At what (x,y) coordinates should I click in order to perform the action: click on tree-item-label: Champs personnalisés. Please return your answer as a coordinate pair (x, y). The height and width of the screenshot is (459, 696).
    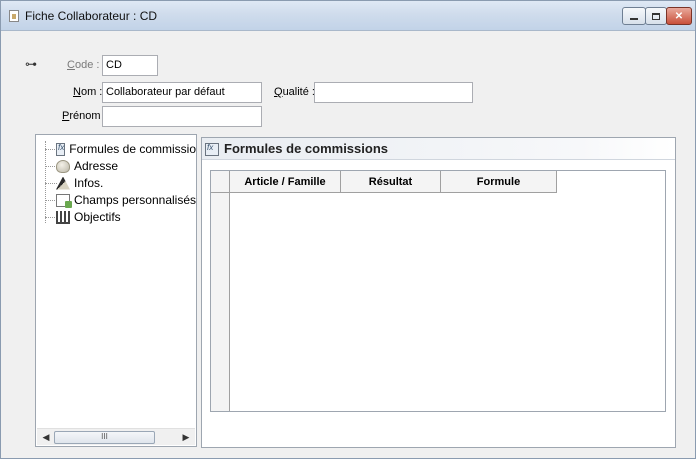
    Looking at the image, I should click on (134, 200).